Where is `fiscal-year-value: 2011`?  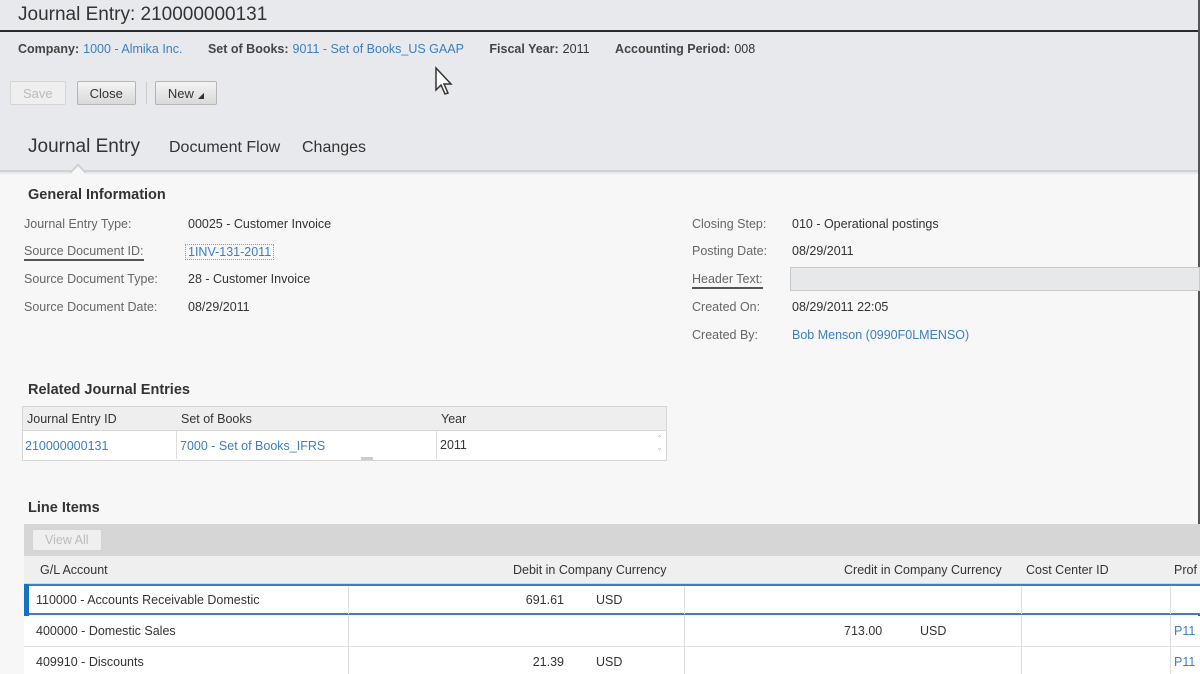 fiscal-year-value: 2011 is located at coordinates (576, 49).